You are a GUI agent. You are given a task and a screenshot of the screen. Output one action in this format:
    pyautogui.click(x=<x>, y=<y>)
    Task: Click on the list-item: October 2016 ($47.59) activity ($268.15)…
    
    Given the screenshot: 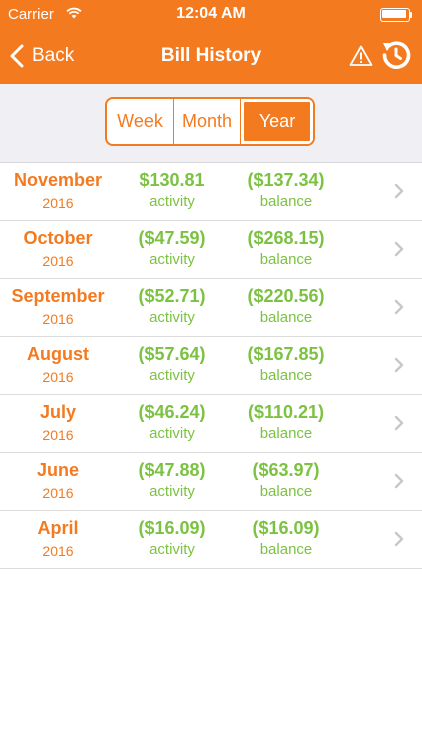 What is the action you would take?
    pyautogui.click(x=211, y=250)
    